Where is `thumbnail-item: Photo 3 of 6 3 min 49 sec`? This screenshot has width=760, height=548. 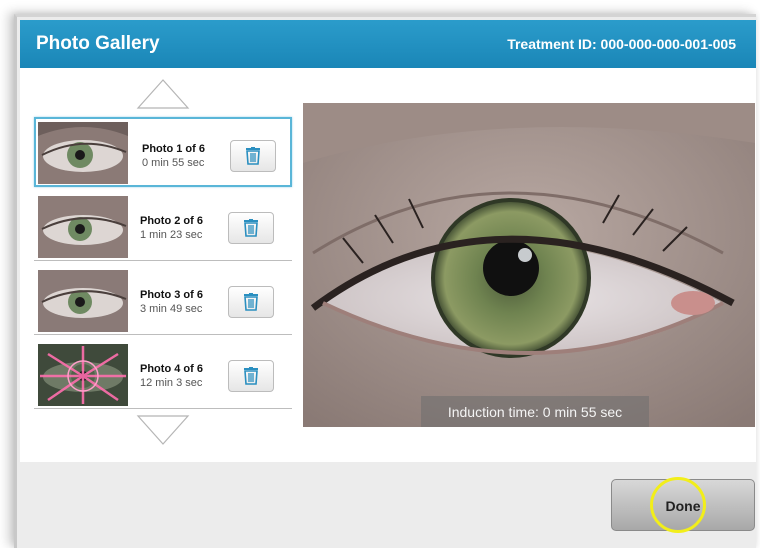 thumbnail-item: Photo 3 of 6 3 min 49 sec is located at coordinates (163, 300).